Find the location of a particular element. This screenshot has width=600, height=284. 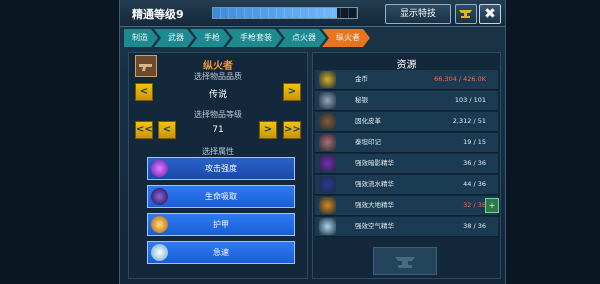

level-last-button: >> is located at coordinates (292, 130).